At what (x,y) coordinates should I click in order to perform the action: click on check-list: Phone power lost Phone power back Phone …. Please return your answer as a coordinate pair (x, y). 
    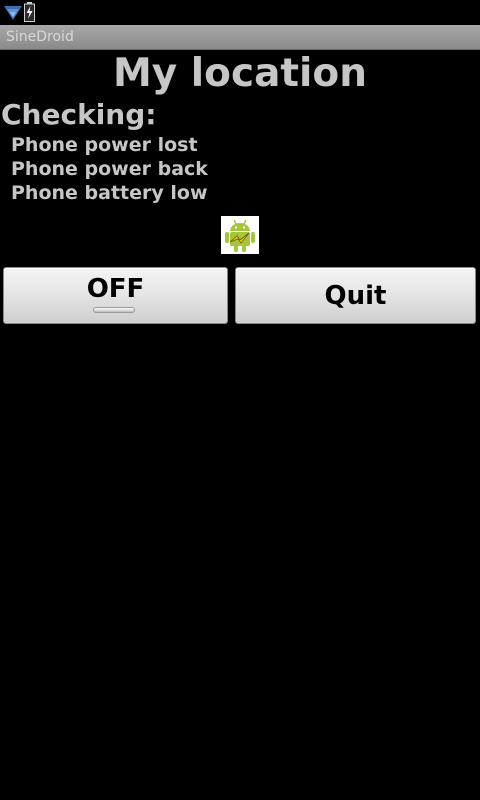
    Looking at the image, I should click on (109, 169).